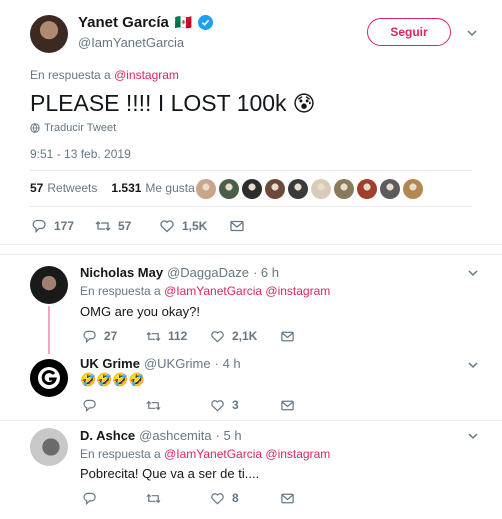 The image size is (502, 519). Describe the element at coordinates (131, 42) in the screenshot. I see `author-handle: @IamYanetGarcia` at that location.